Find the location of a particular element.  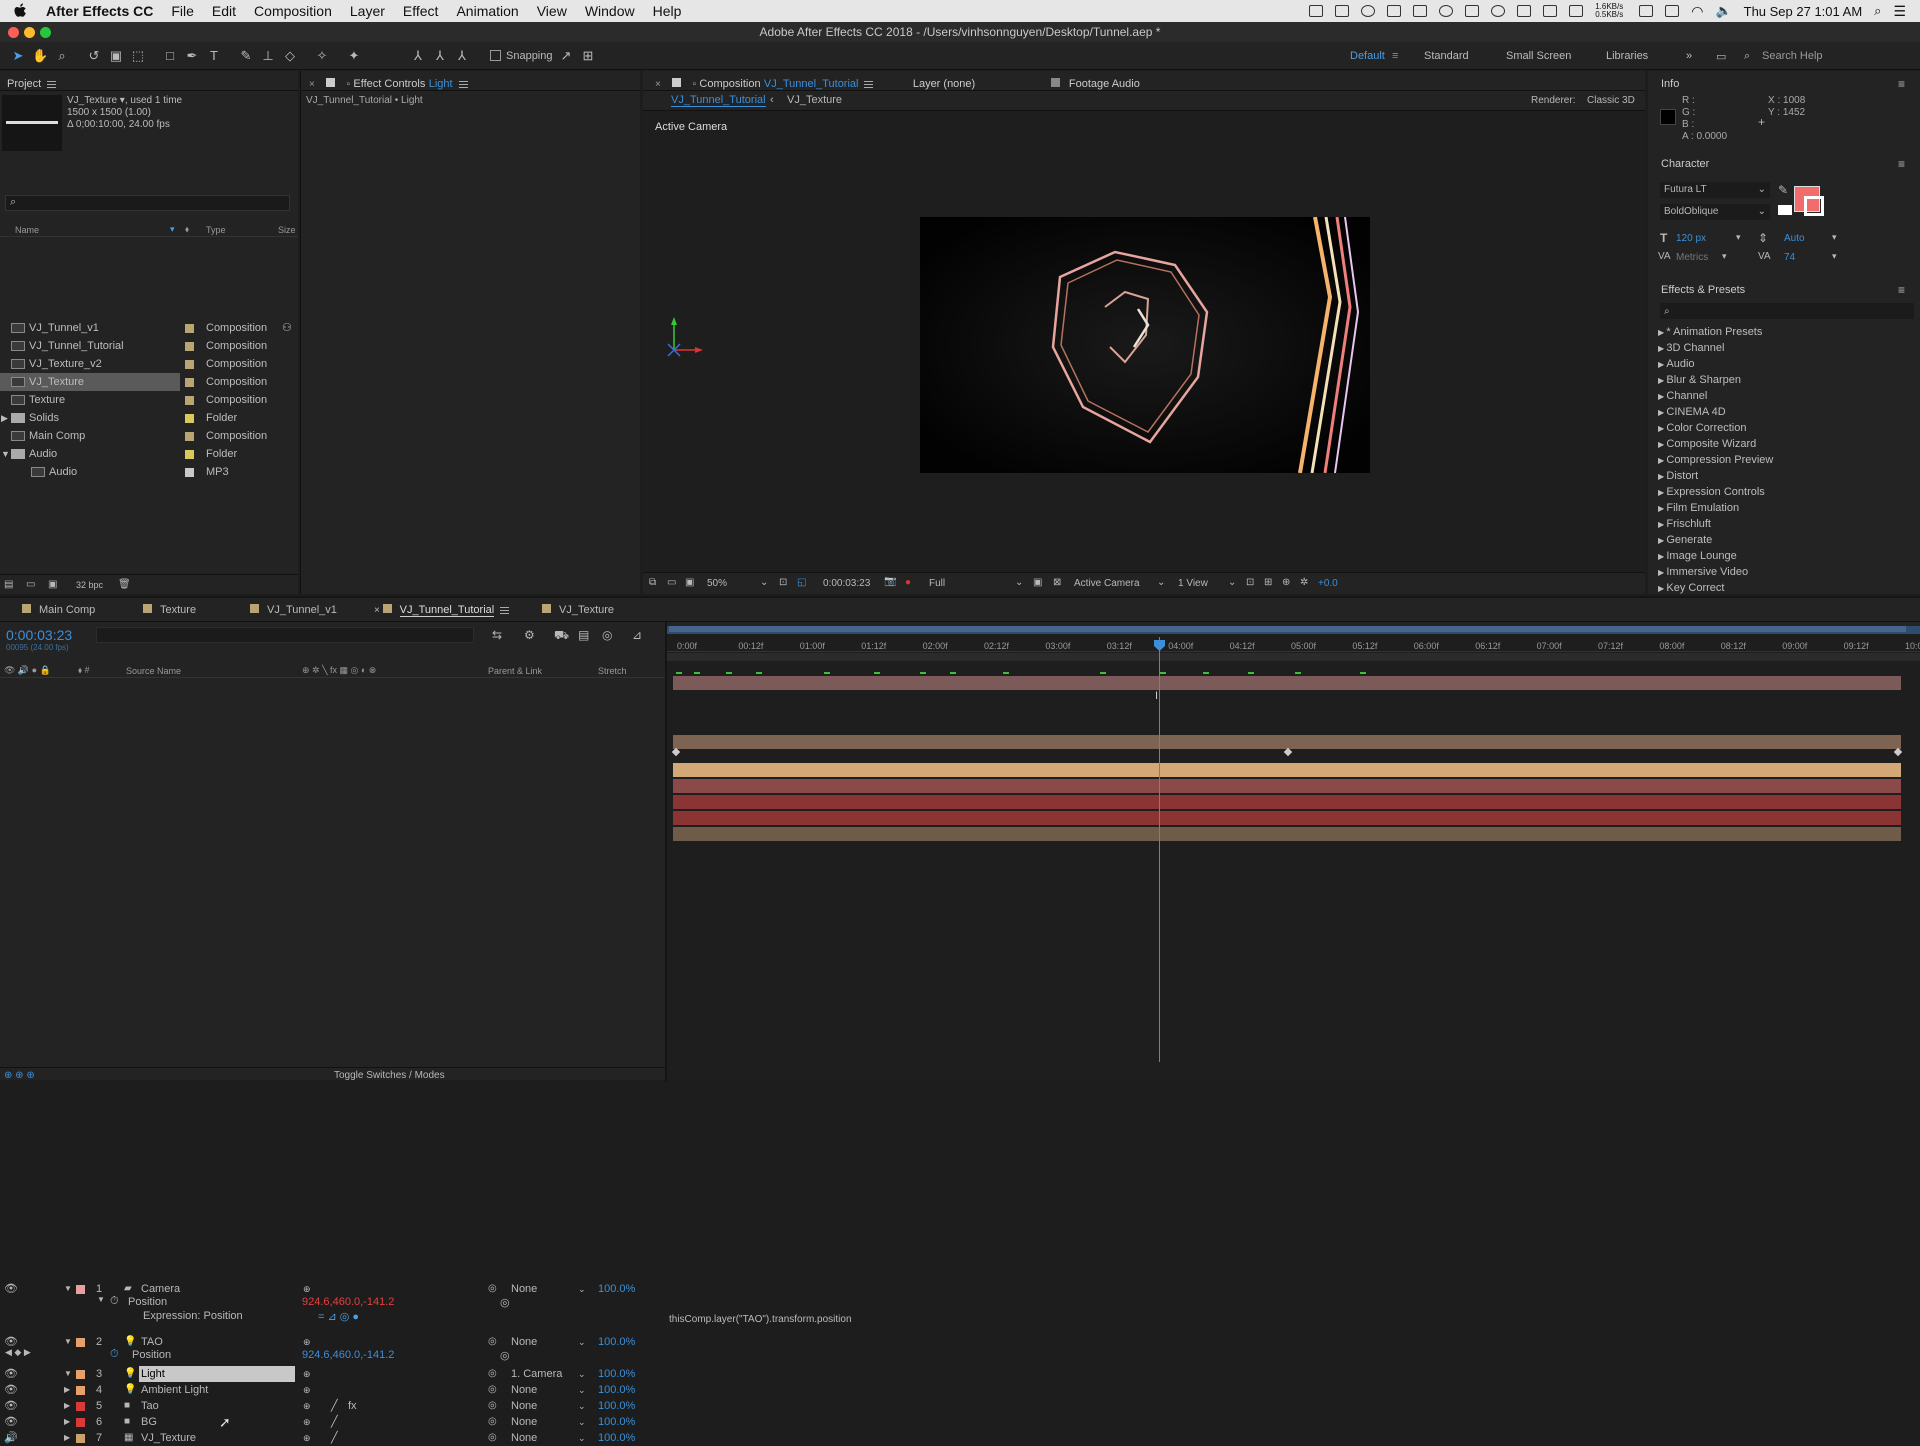

view-layout-dropdown: 1 View is located at coordinates (1193, 583).